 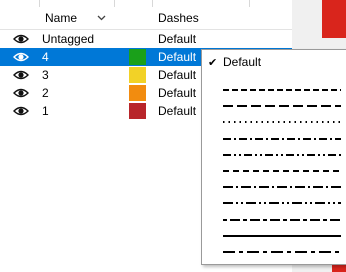 I want to click on dash-option-dash-long, so click(x=274, y=93).